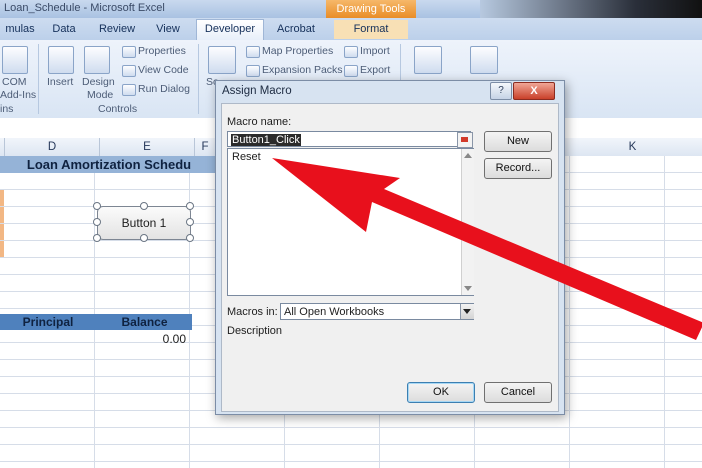 The height and width of the screenshot is (468, 702). I want to click on view-code-button: View Code, so click(163, 70).